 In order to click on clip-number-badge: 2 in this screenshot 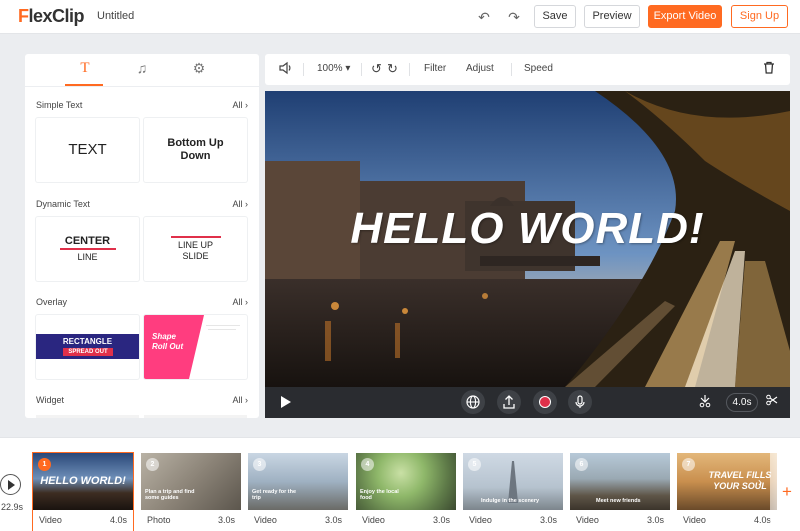, I will do `click(152, 464)`.